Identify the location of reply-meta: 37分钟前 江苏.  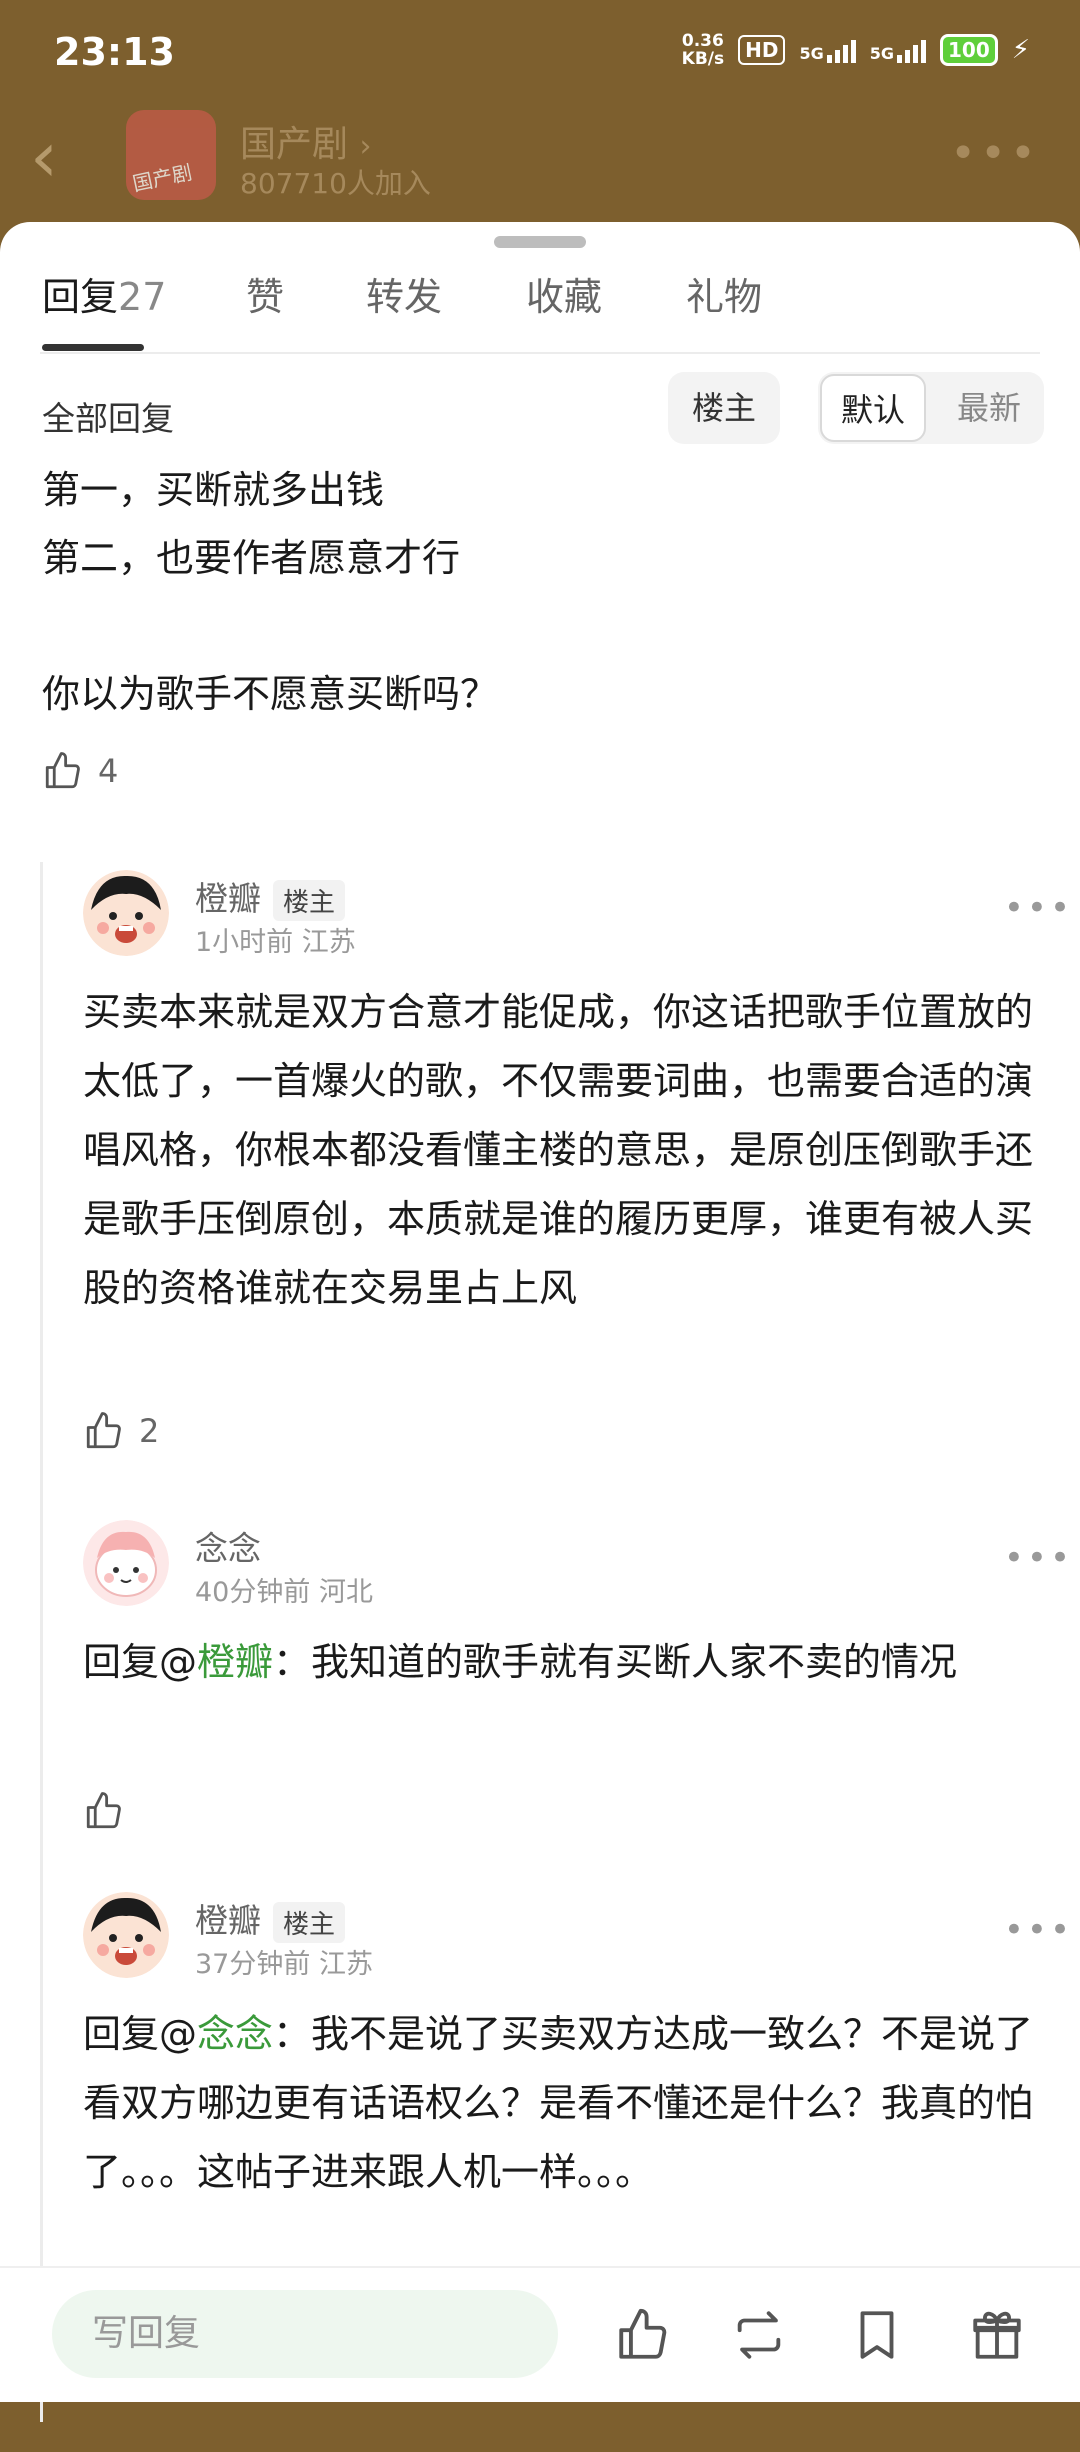
(284, 1964).